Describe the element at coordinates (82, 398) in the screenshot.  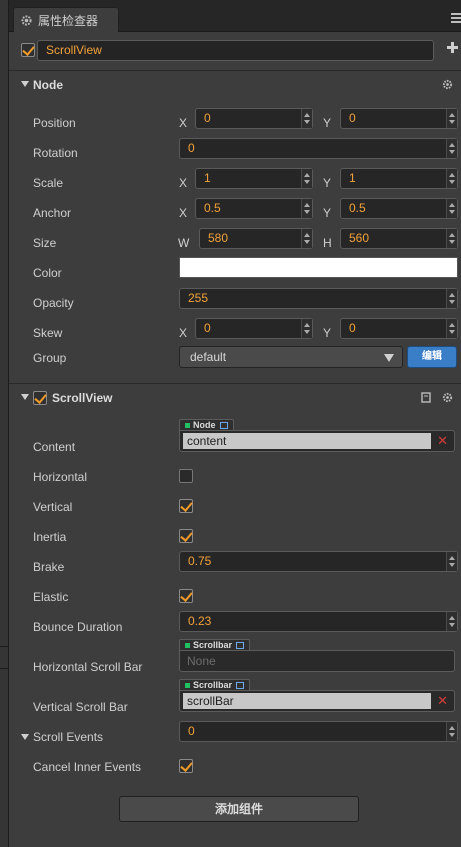
I see `scrollview-section-title: ScrollView` at that location.